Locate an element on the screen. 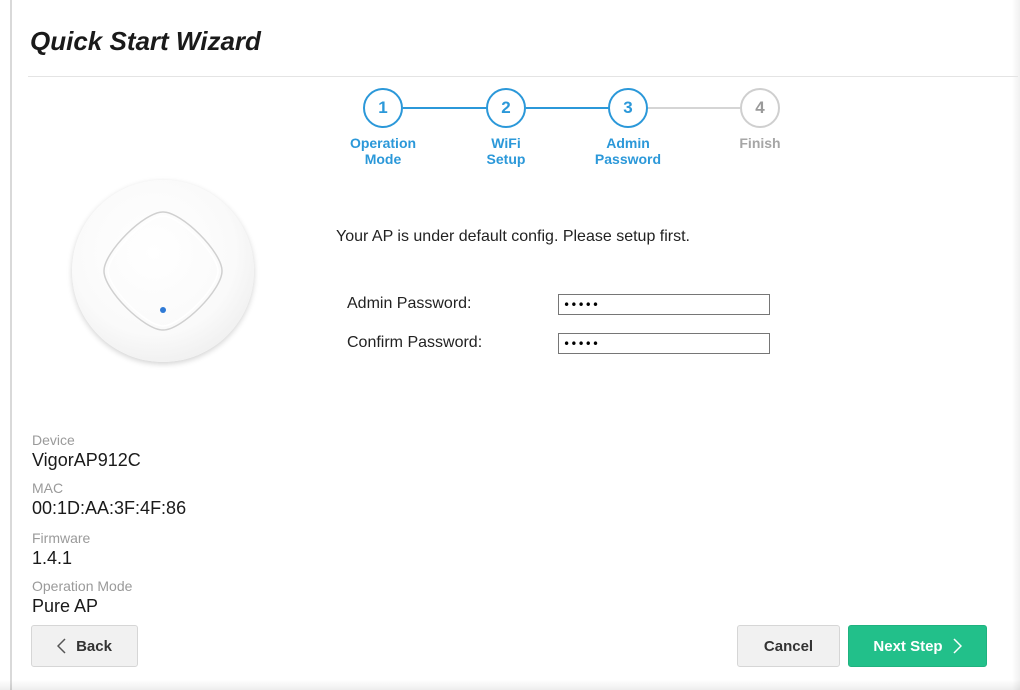  device-image is located at coordinates (163, 271).